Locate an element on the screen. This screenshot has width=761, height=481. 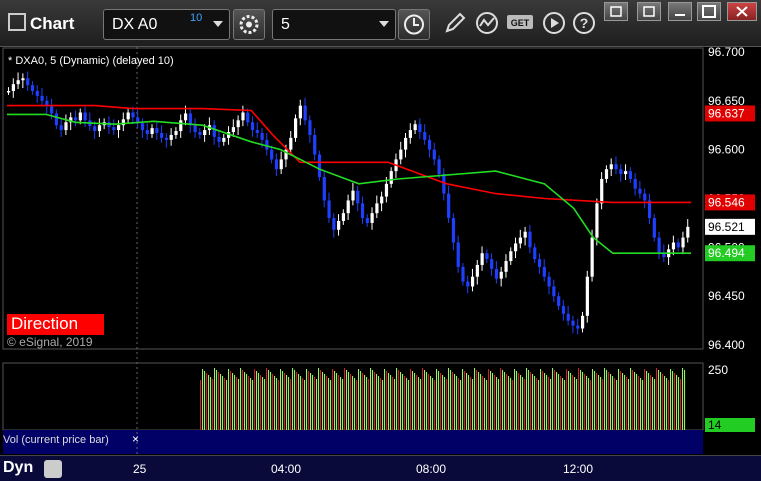
minimize-button is located at coordinates (649, 11).